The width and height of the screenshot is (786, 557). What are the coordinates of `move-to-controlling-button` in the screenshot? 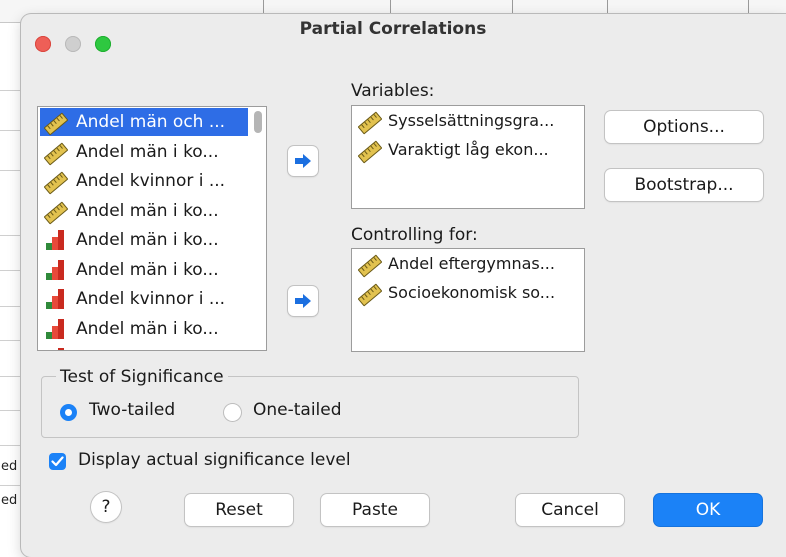 It's located at (303, 301).